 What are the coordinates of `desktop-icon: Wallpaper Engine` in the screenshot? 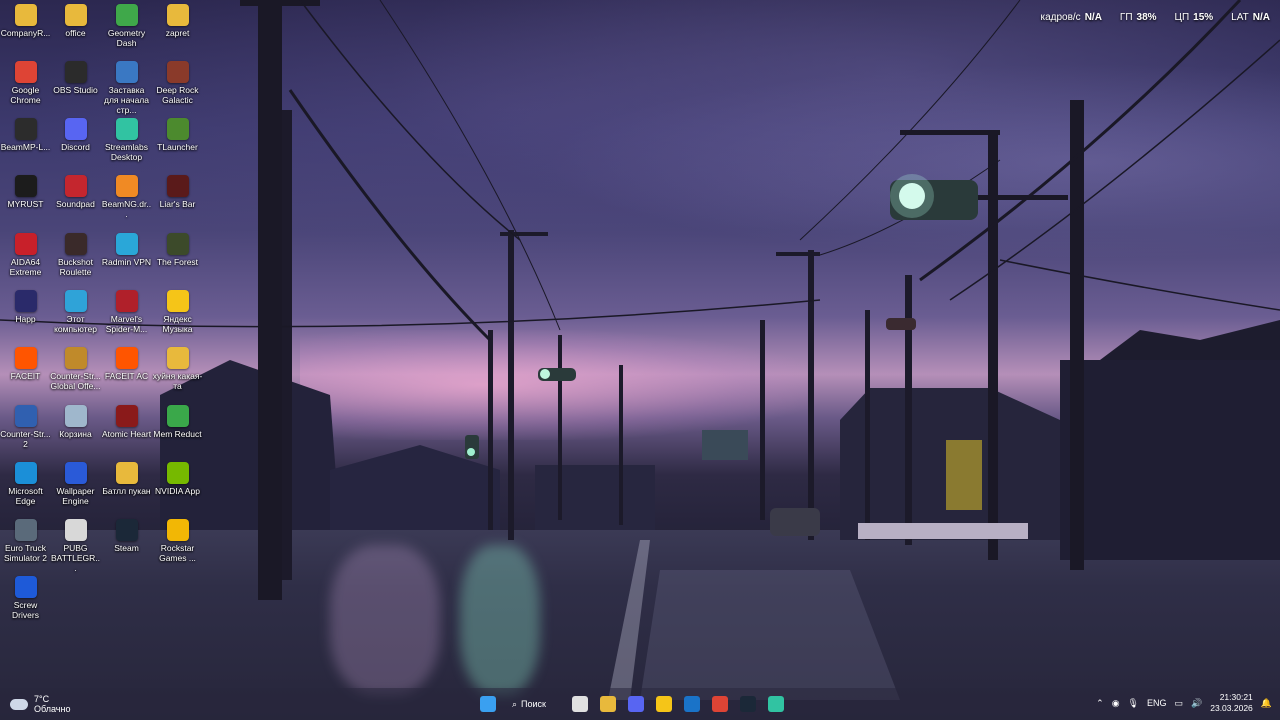 It's located at (75, 484).